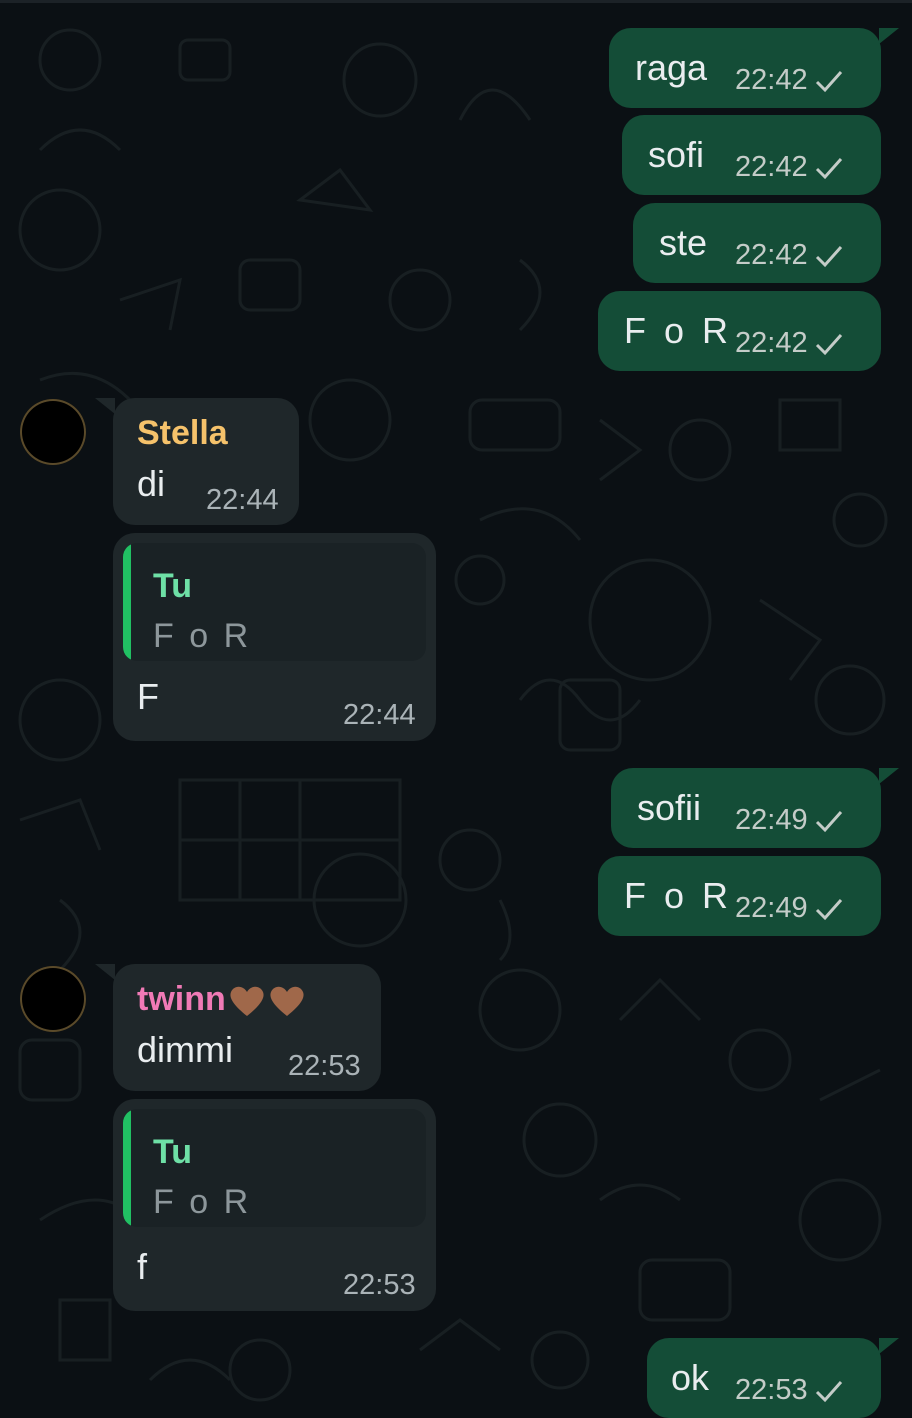 This screenshot has width=912, height=1418. What do you see at coordinates (185, 1049) in the screenshot?
I see `message-text: dimmi` at bounding box center [185, 1049].